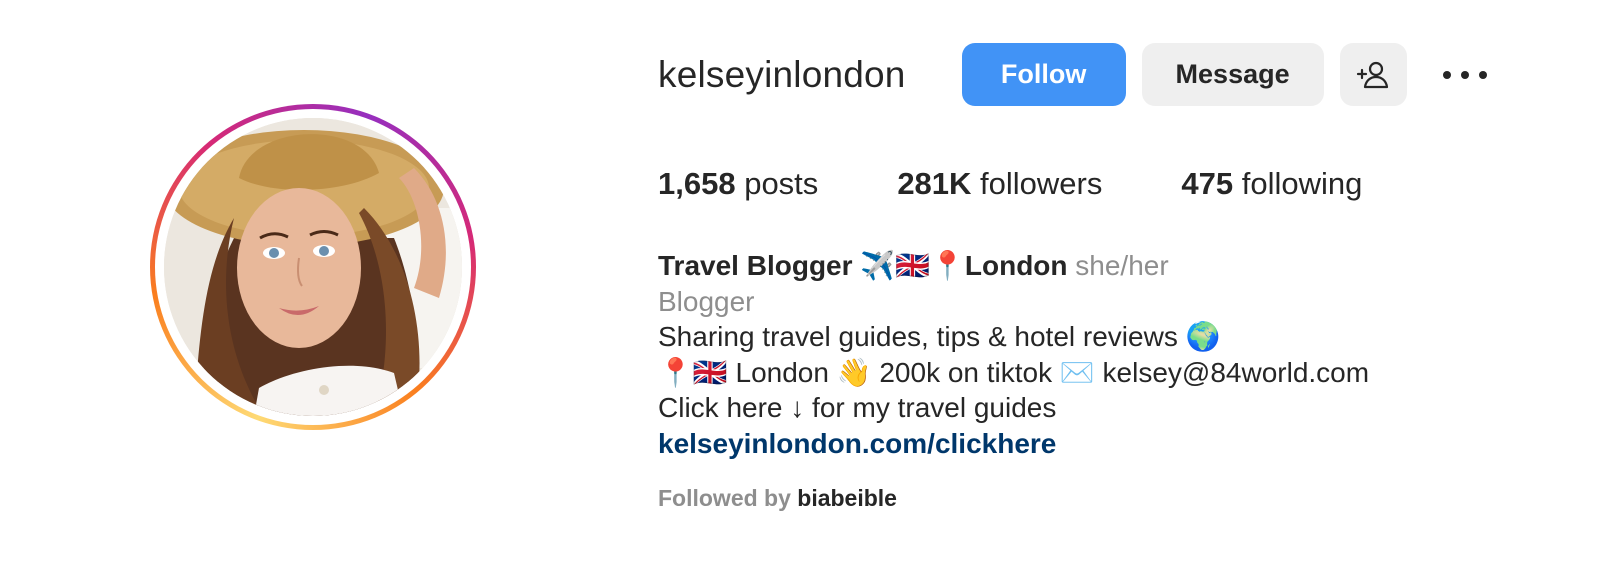  What do you see at coordinates (781, 183) in the screenshot?
I see `posts-label: posts` at bounding box center [781, 183].